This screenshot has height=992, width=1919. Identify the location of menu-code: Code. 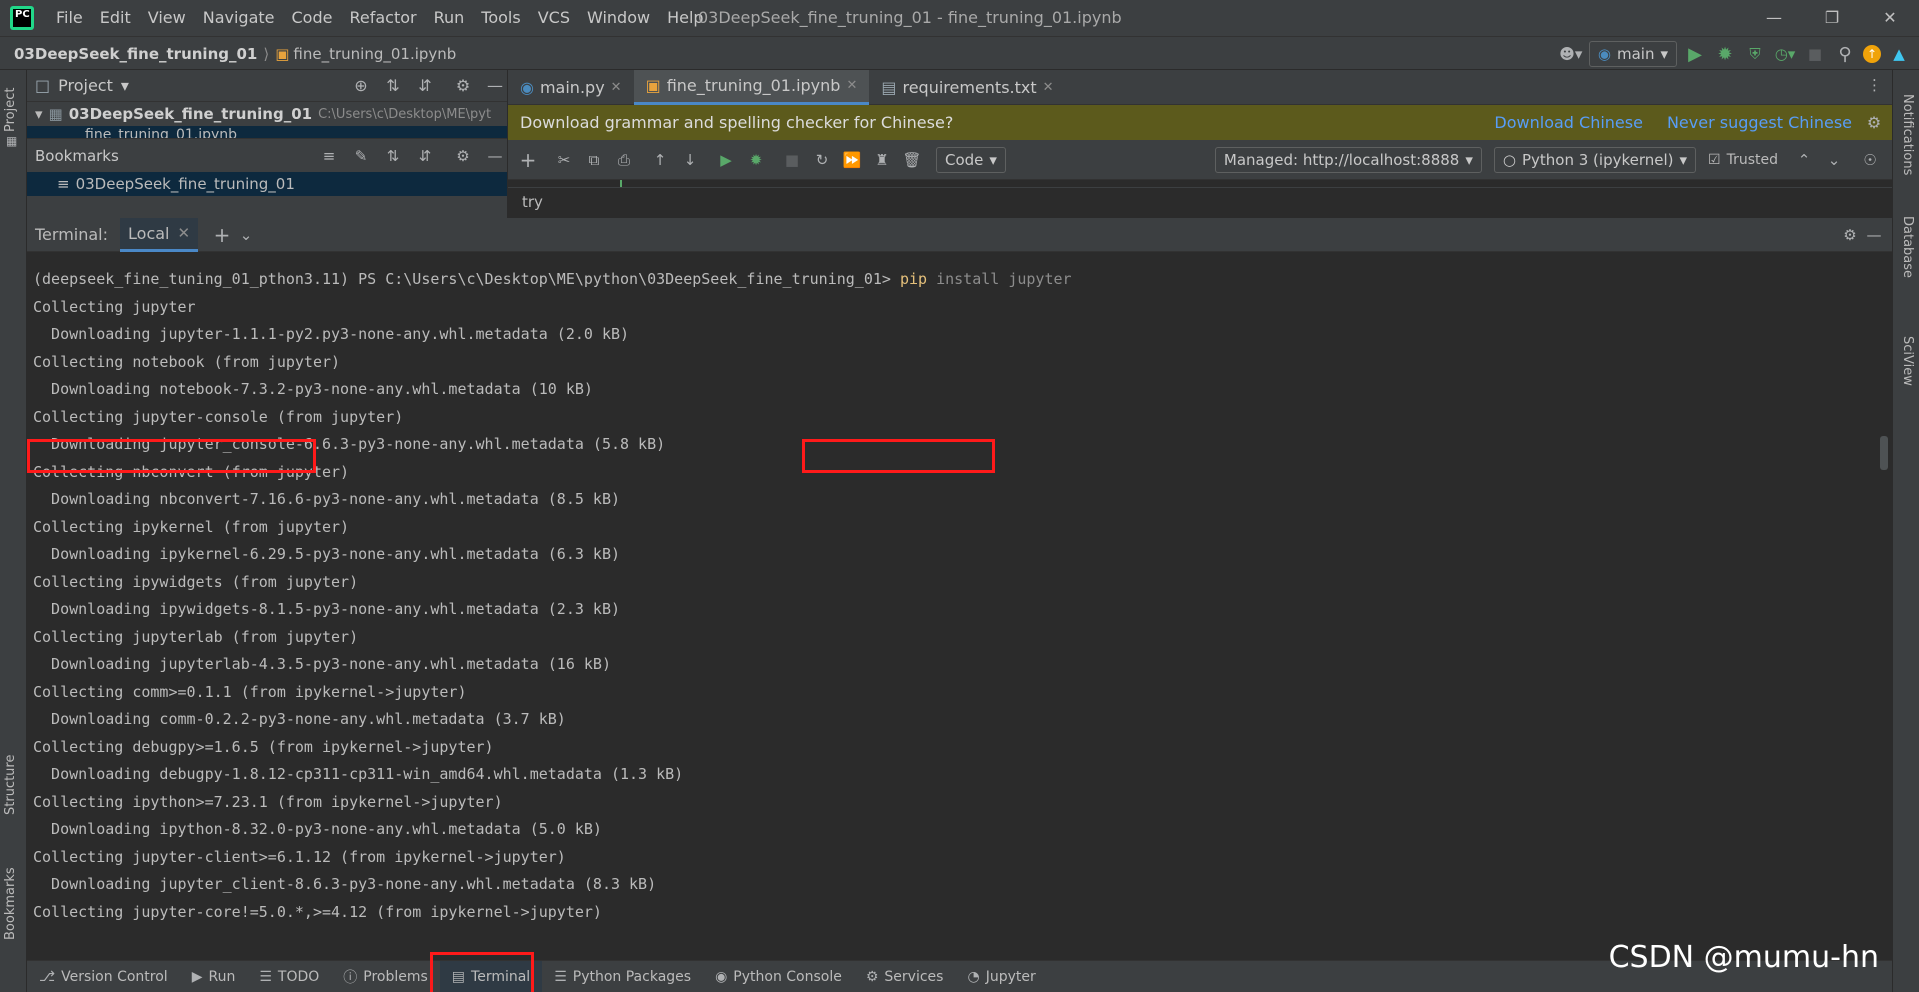
(312, 18).